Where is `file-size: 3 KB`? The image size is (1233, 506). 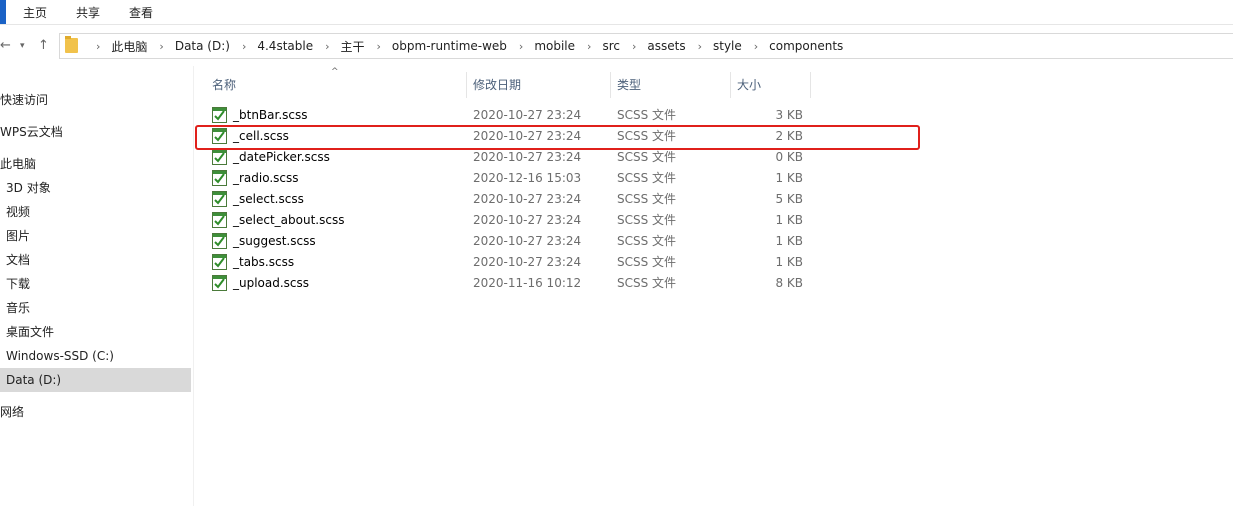
file-size: 3 KB is located at coordinates (789, 115).